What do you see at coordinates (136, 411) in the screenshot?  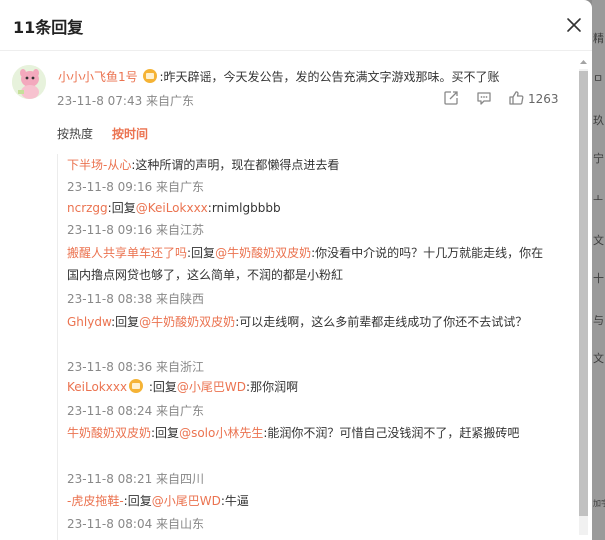 I see `reply-meta: 23-11-8 08:24 来自广东` at bounding box center [136, 411].